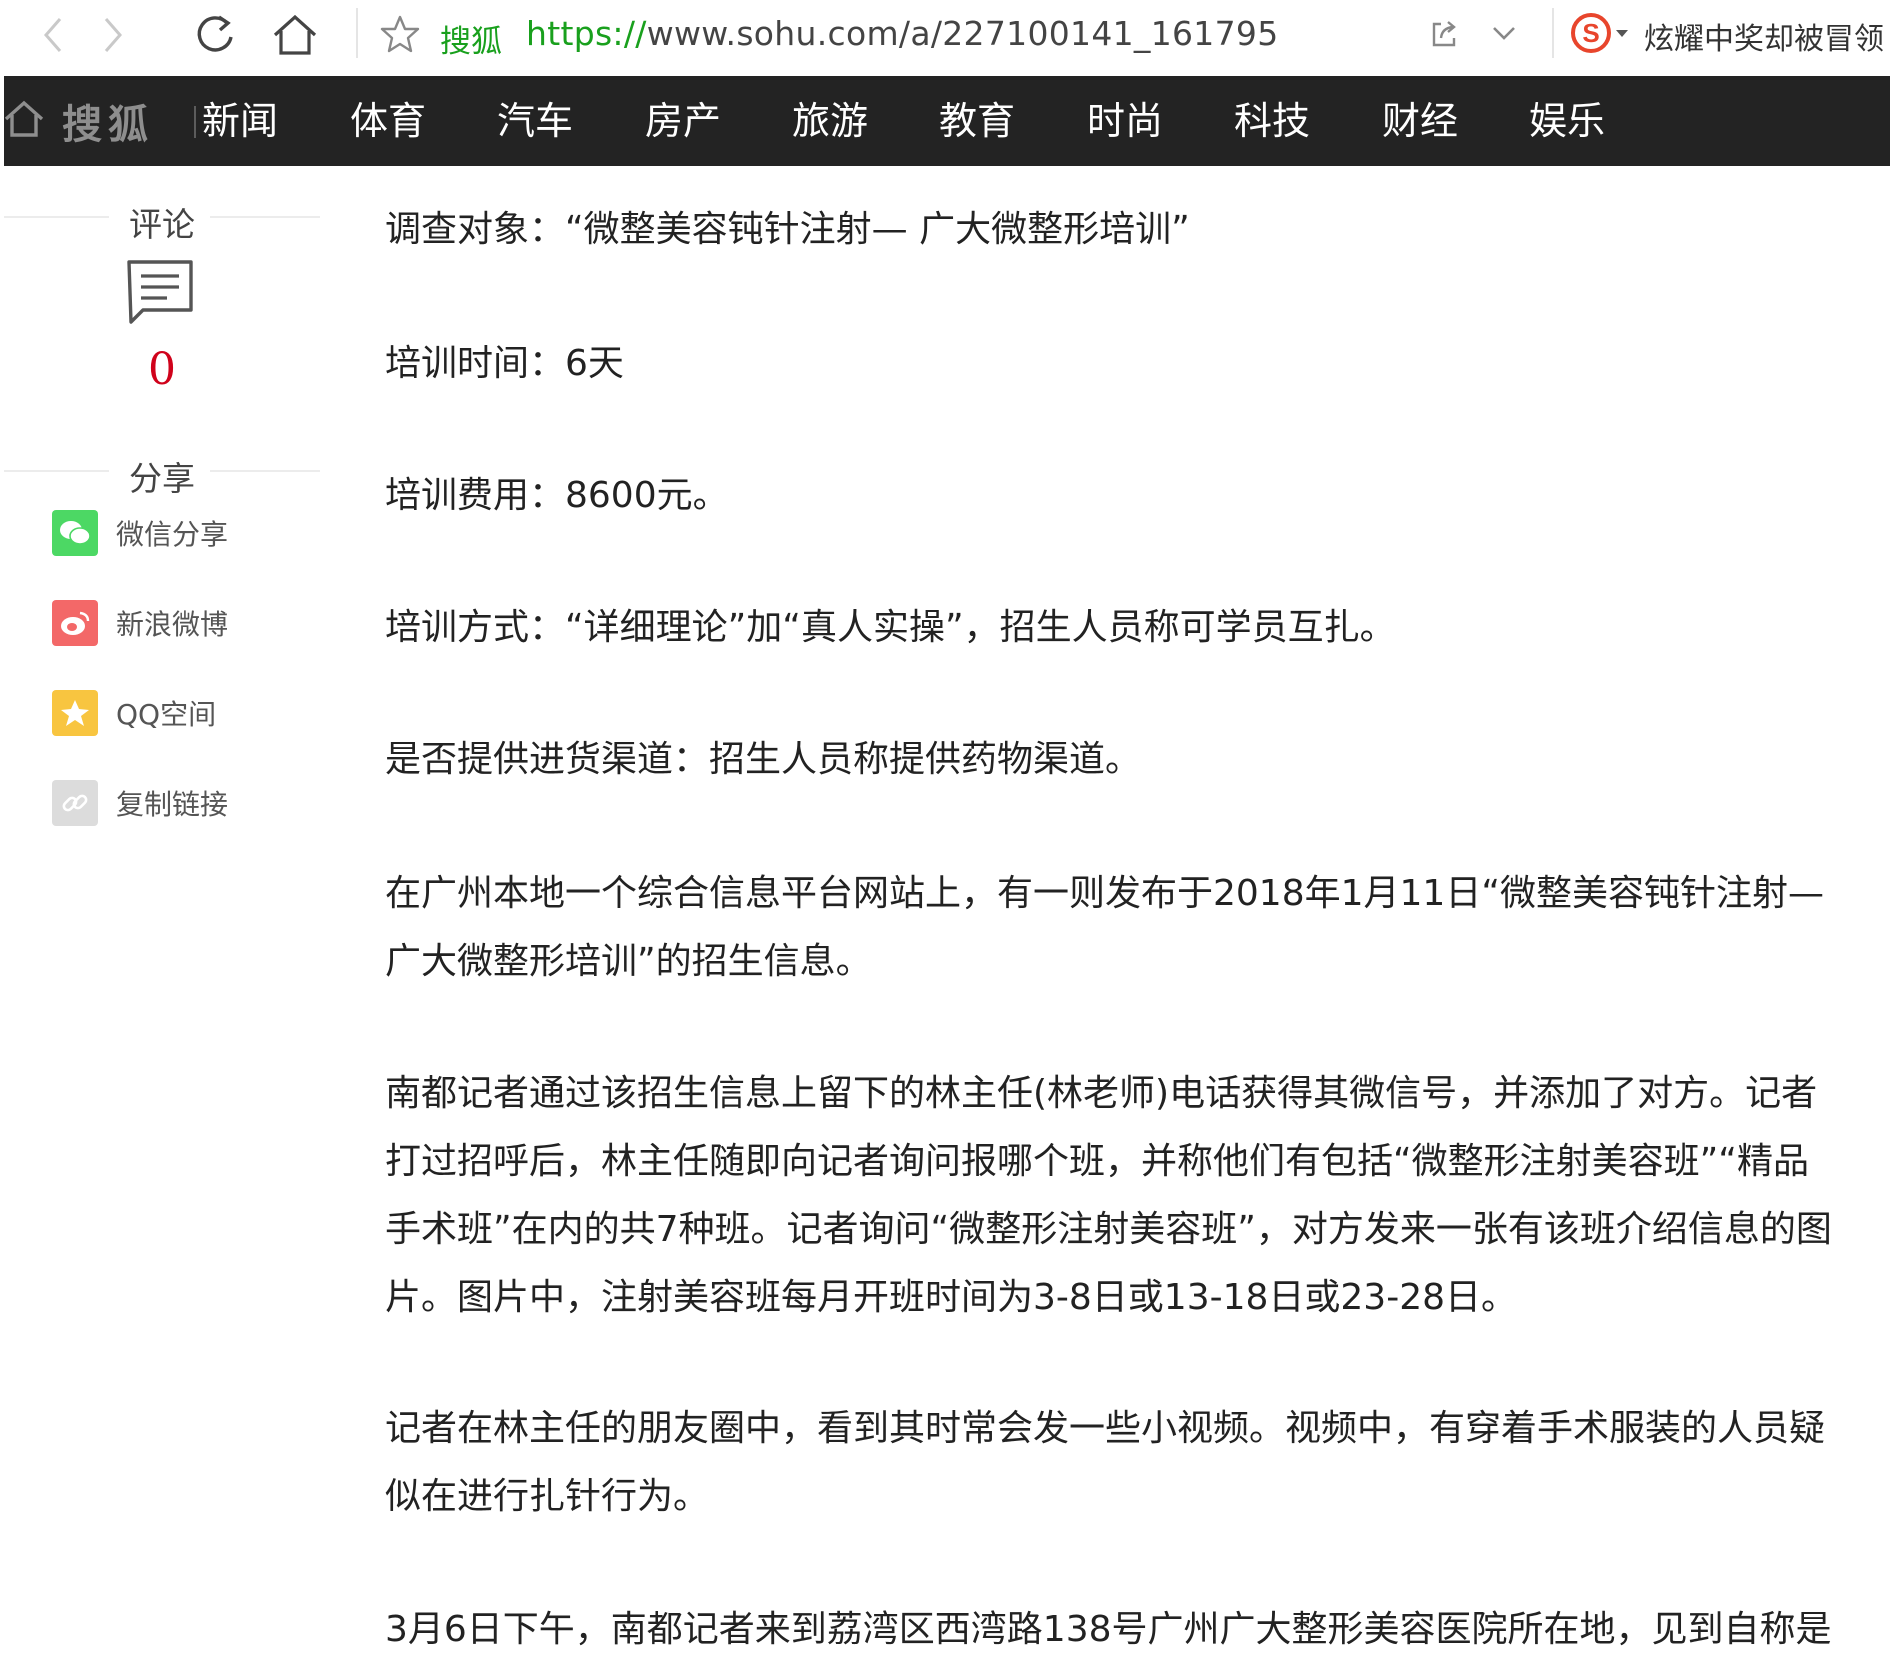 This screenshot has width=1890, height=1664. Describe the element at coordinates (108, 124) in the screenshot. I see `brand-name: 搜狐` at that location.